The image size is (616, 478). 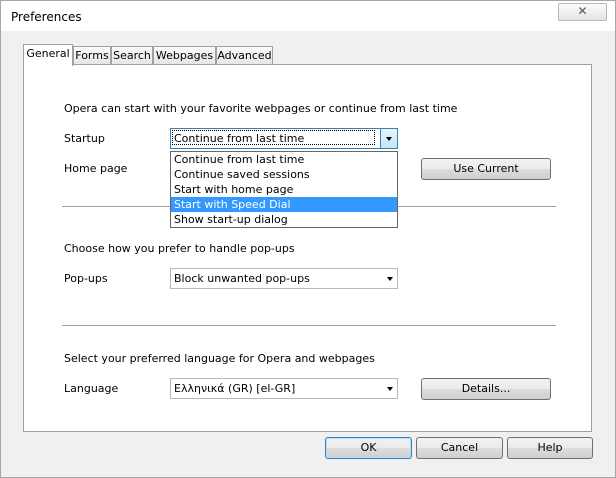 I want to click on language-label: Language, so click(x=91, y=388).